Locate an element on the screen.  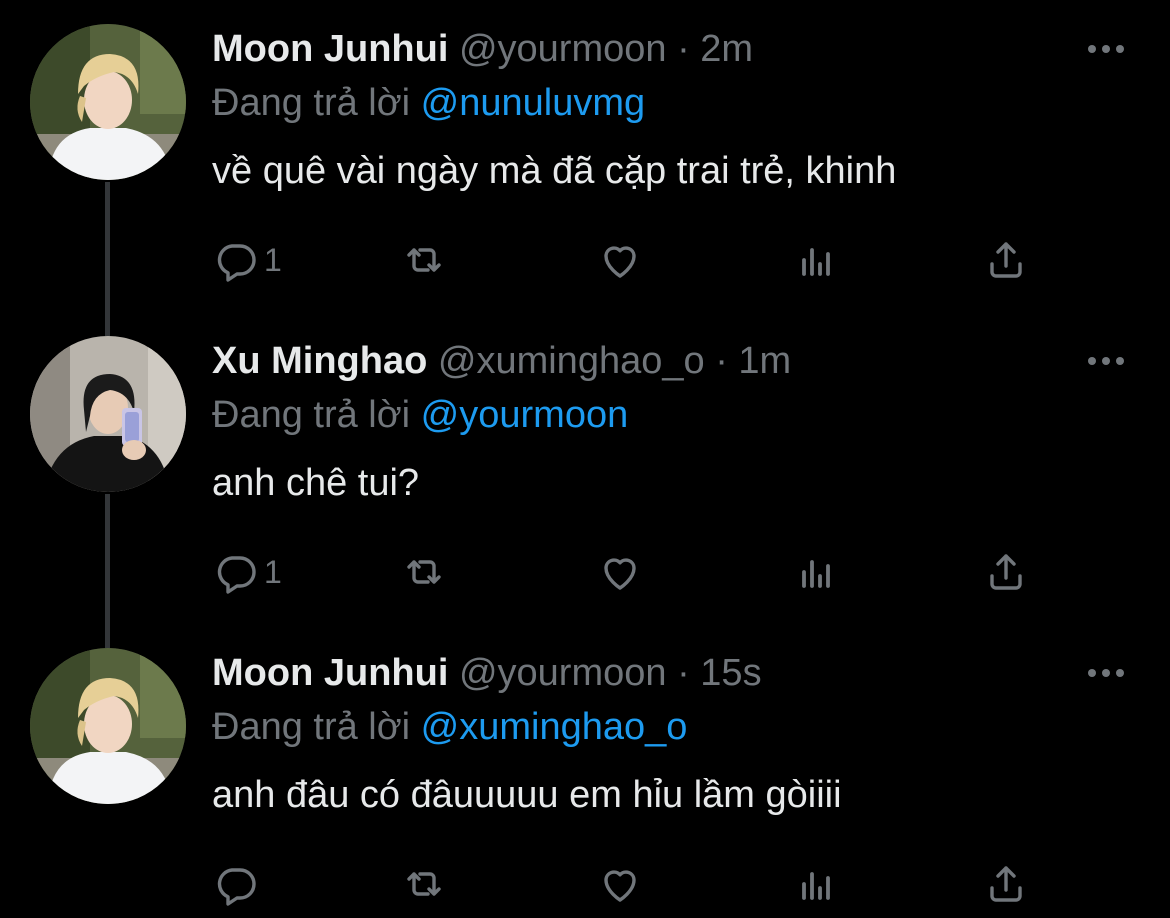
tweet-text: anh chê tui? is located at coordinates (316, 483).